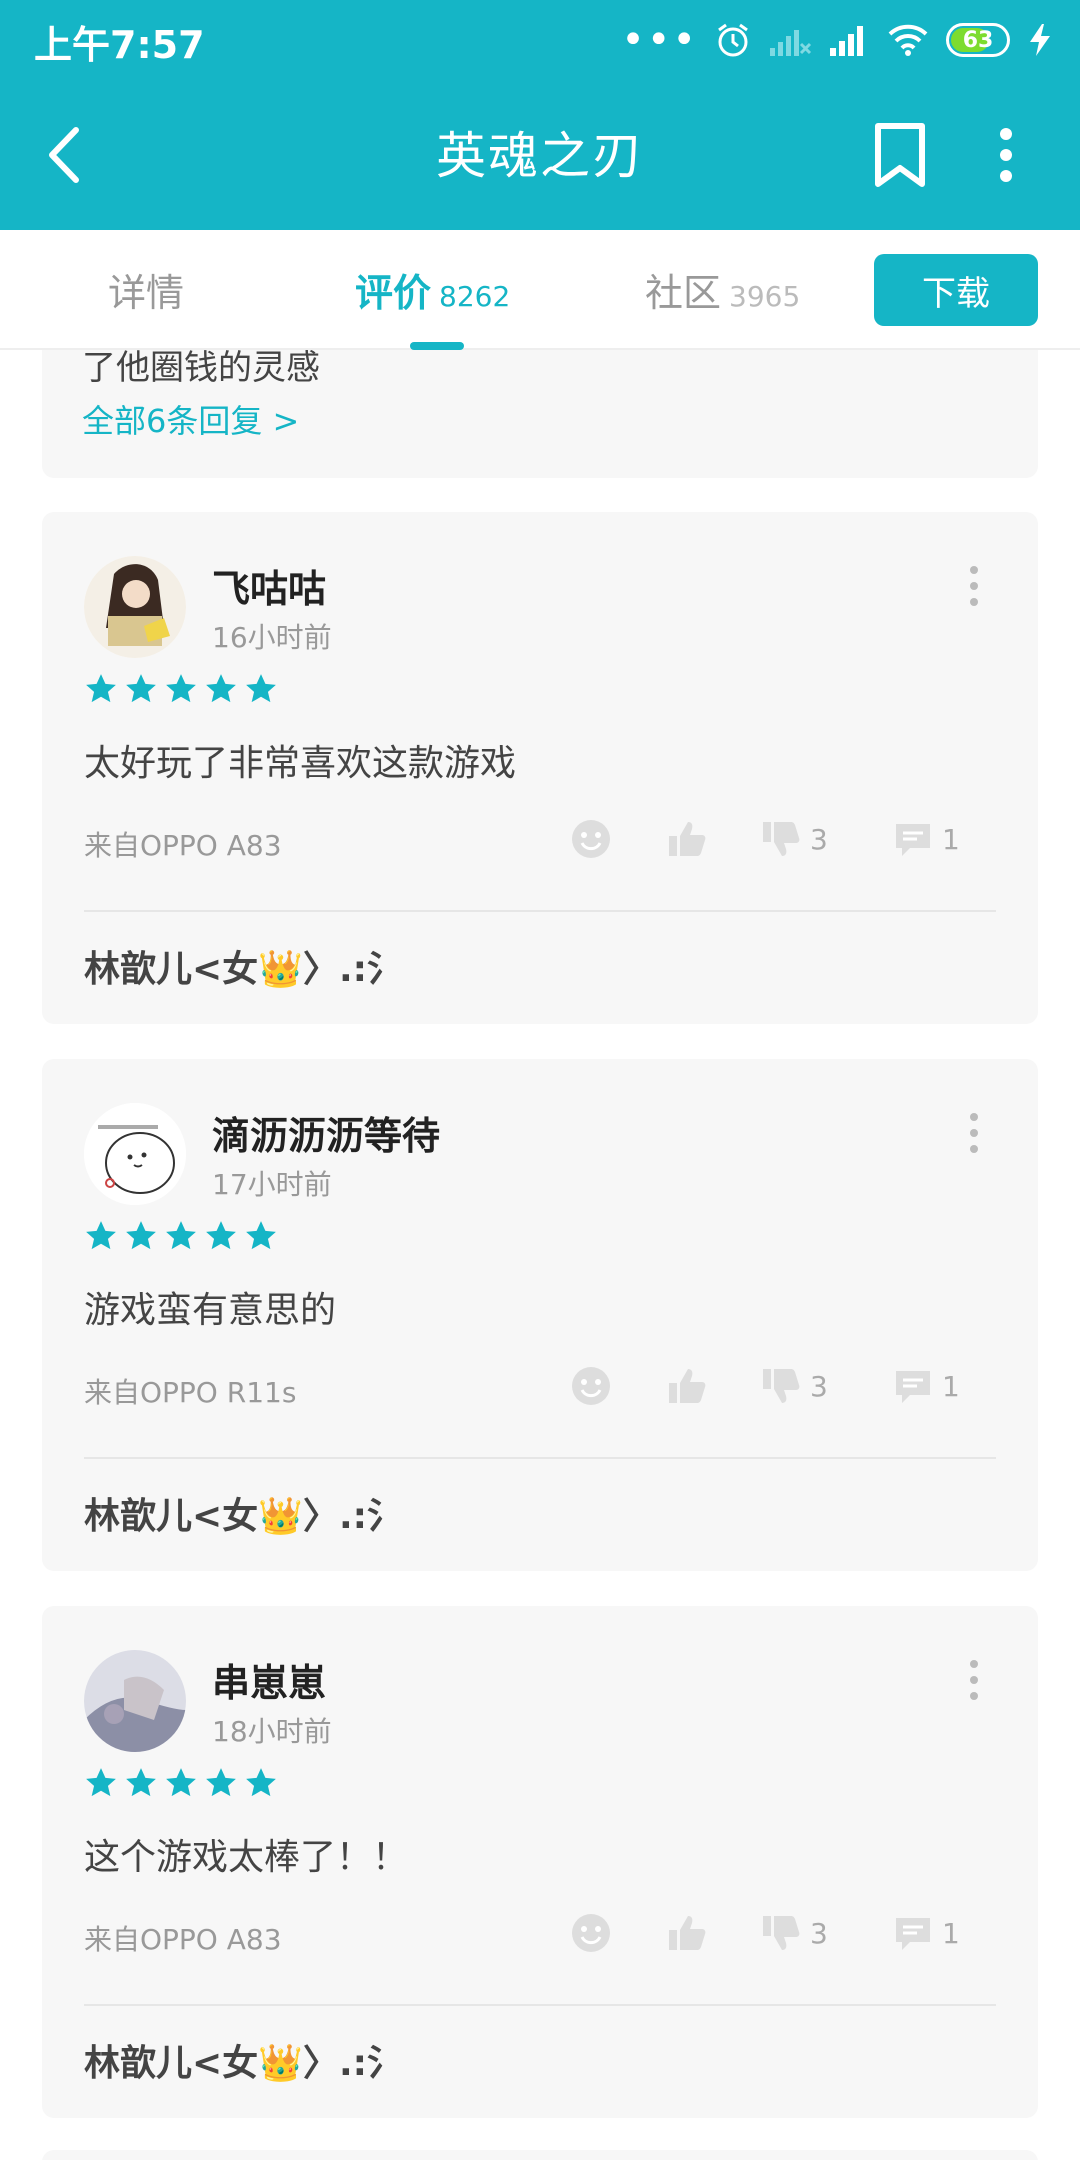 The image size is (1080, 2160). Describe the element at coordinates (956, 290) in the screenshot. I see `download-button: 下载` at that location.